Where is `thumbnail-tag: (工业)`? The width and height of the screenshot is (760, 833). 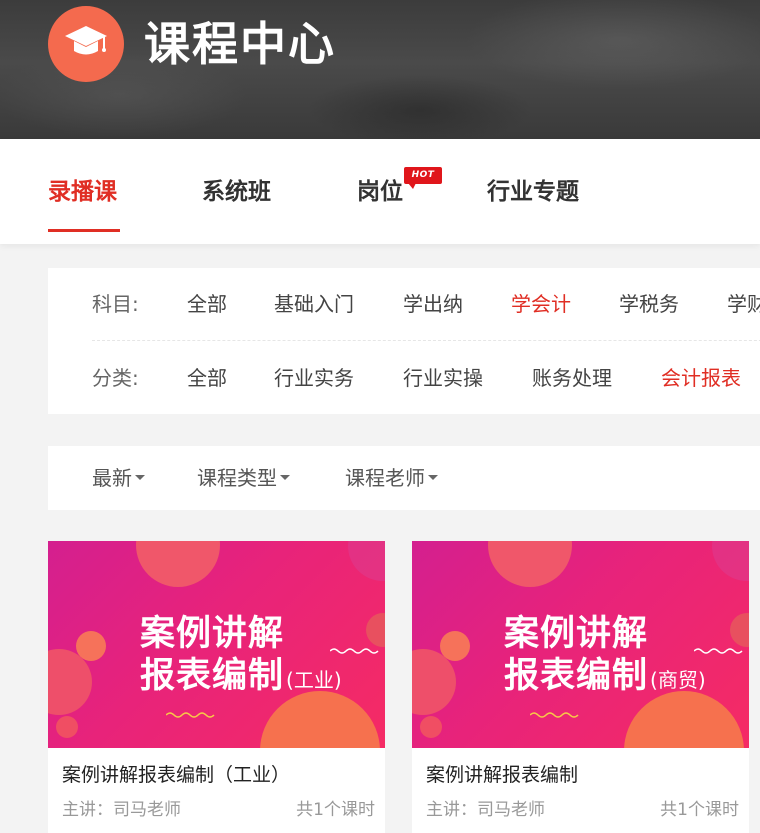 thumbnail-tag: (工业) is located at coordinates (314, 680).